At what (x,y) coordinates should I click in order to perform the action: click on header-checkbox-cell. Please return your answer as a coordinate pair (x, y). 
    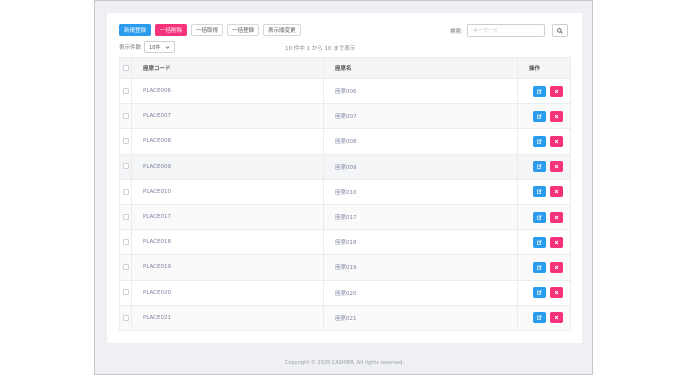
    Looking at the image, I should click on (125, 68).